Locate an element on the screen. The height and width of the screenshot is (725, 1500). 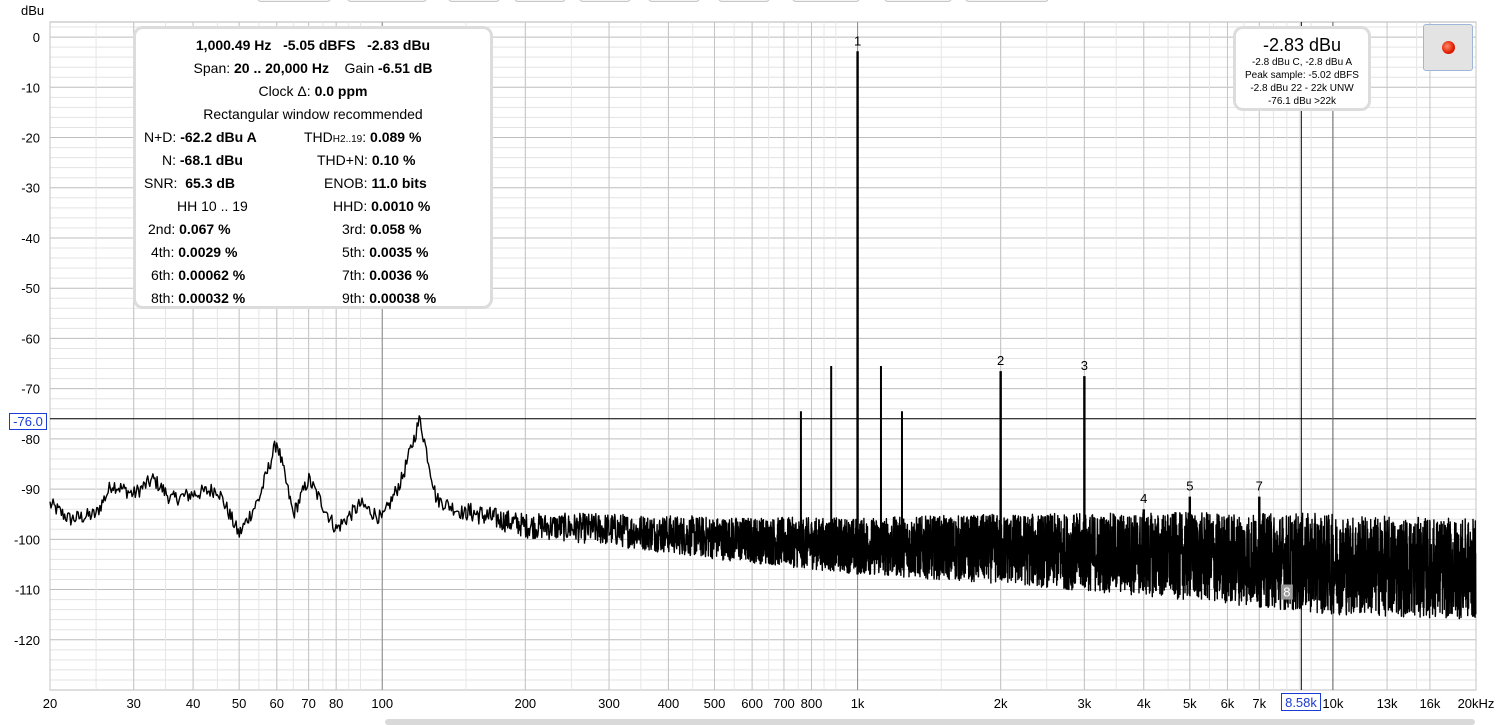
horizontal-scrollbar is located at coordinates (930, 722).